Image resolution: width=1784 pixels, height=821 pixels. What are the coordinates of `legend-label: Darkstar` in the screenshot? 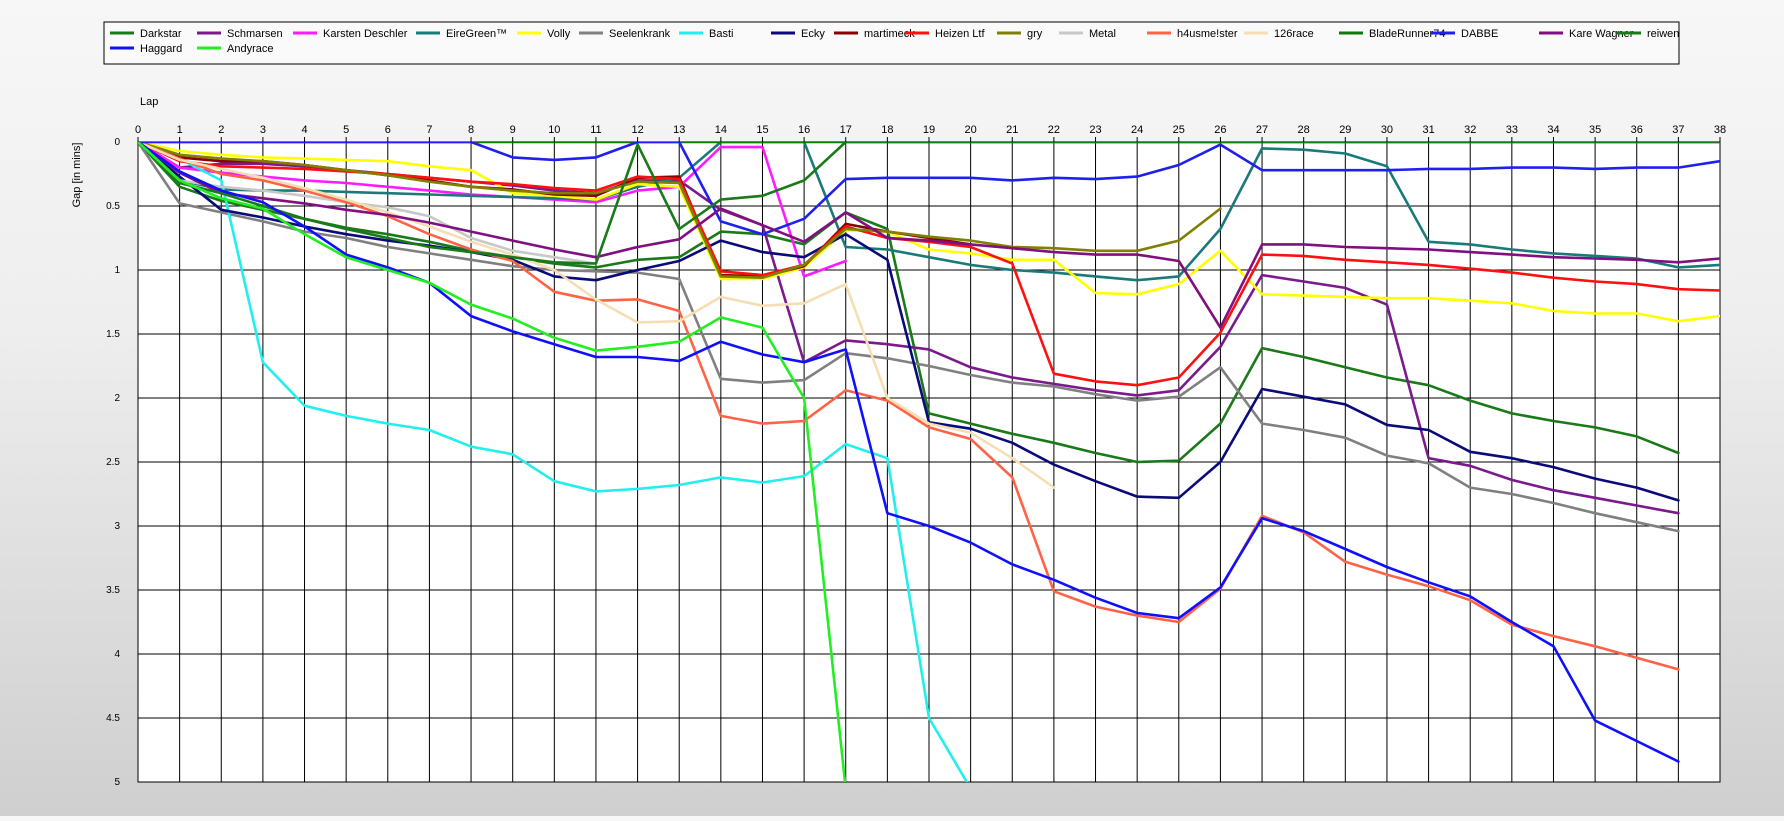 It's located at (161, 34).